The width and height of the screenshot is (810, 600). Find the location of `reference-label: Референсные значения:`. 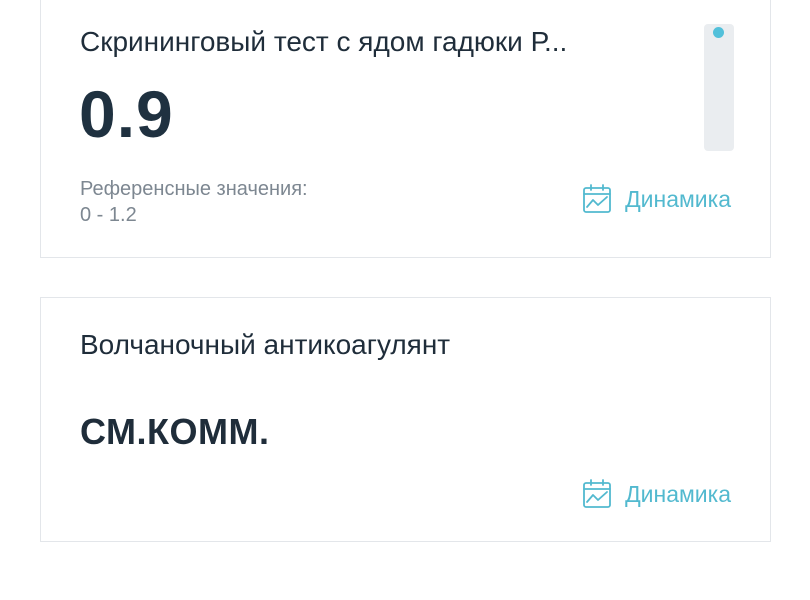

reference-label: Референсные значения: is located at coordinates (194, 189).